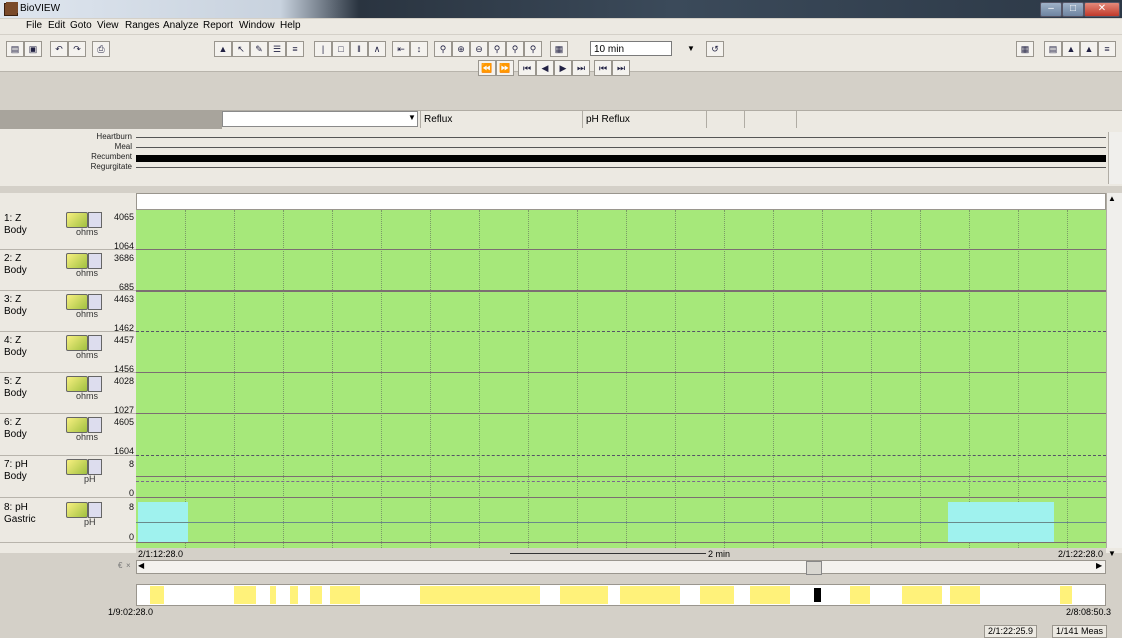  Describe the element at coordinates (1107, 49) in the screenshot. I see `list-view-icon: ≡` at that location.